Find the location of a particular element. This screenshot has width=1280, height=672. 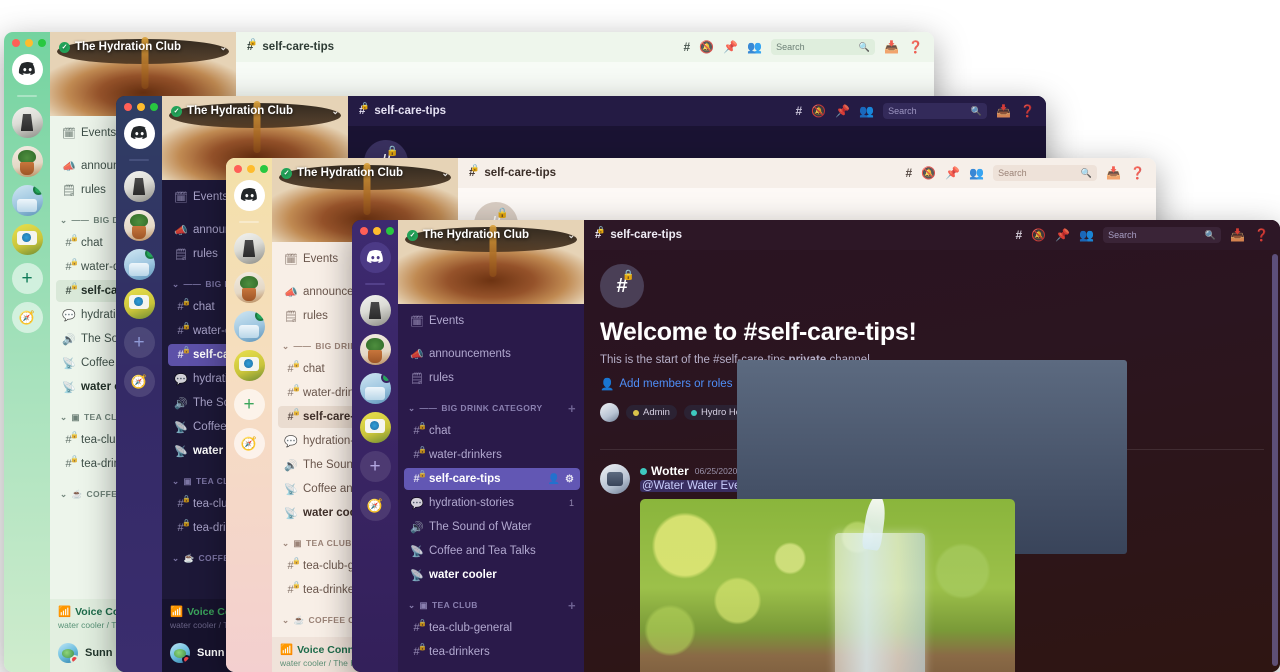

channel-coffee-and-tea-talks: 📡 Coffee and Tea Talks is located at coordinates (492, 551).